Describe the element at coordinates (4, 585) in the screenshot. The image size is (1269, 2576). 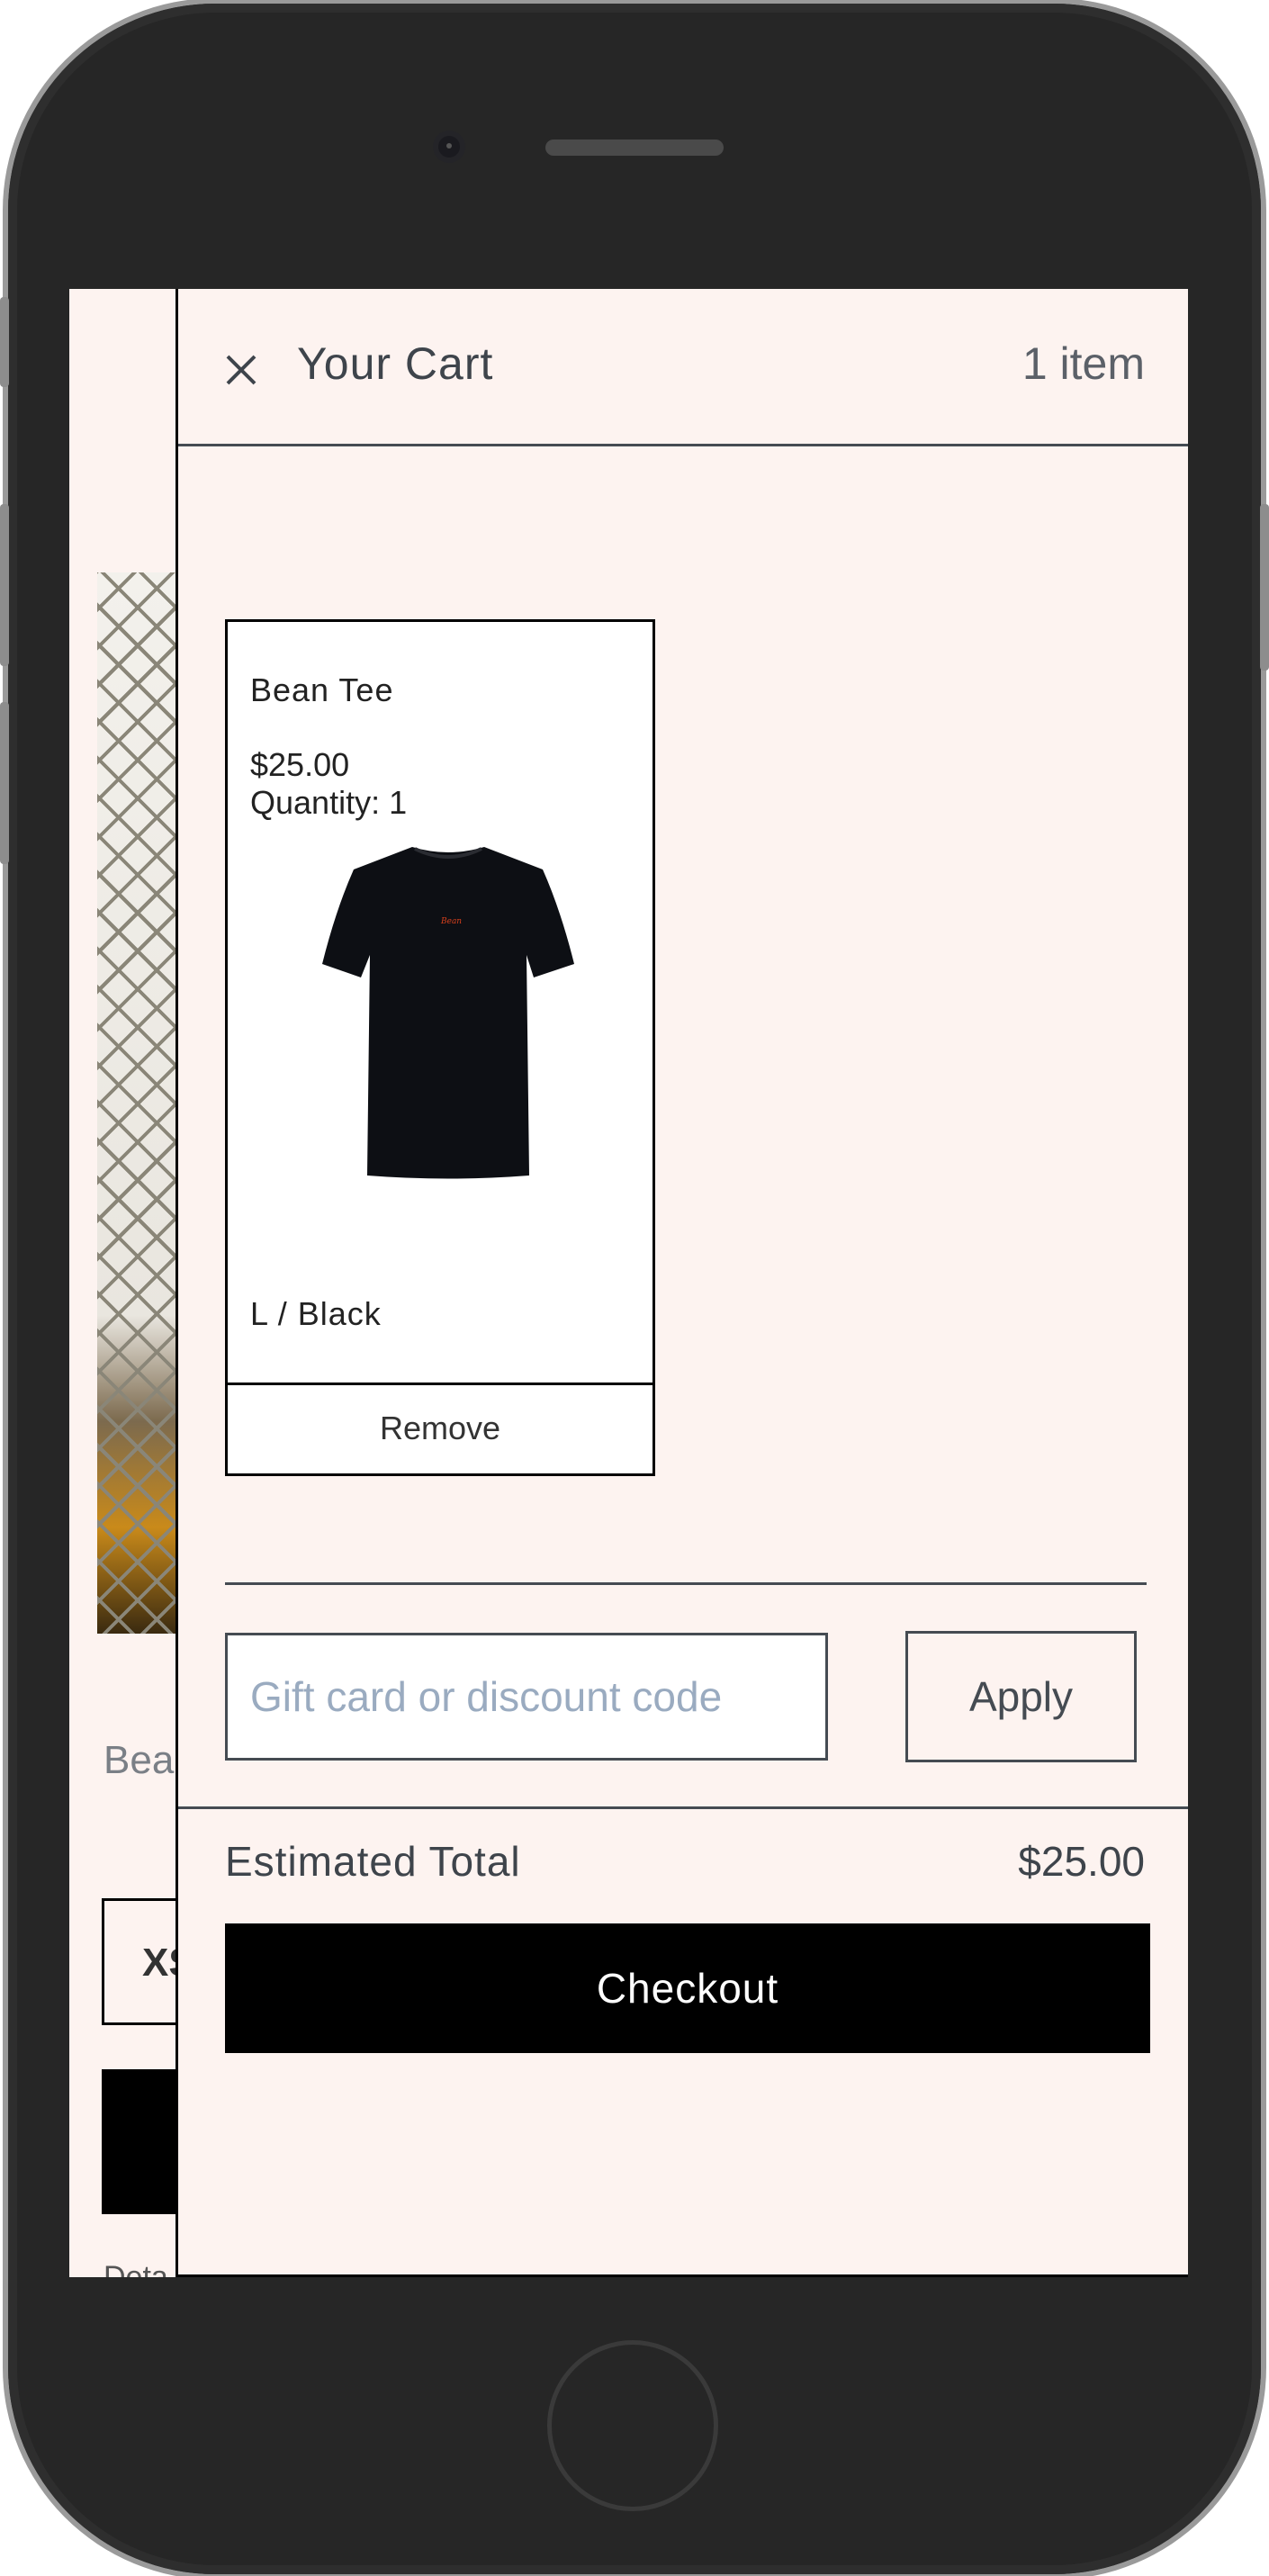
I see `volume-up-button` at that location.